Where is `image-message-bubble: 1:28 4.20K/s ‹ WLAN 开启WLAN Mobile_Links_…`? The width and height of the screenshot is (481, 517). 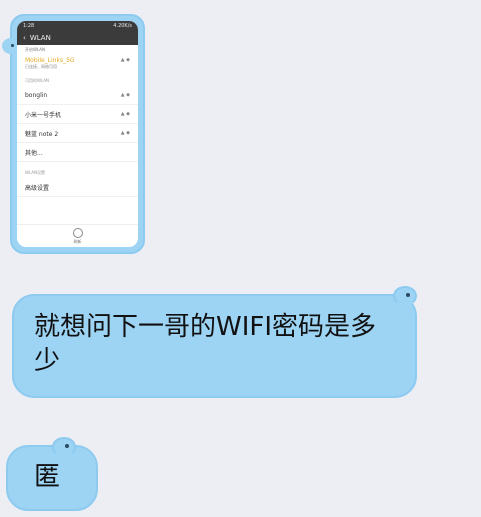
image-message-bubble: 1:28 4.20K/s ‹ WLAN 开启WLAN Mobile_Links_… is located at coordinates (73, 134).